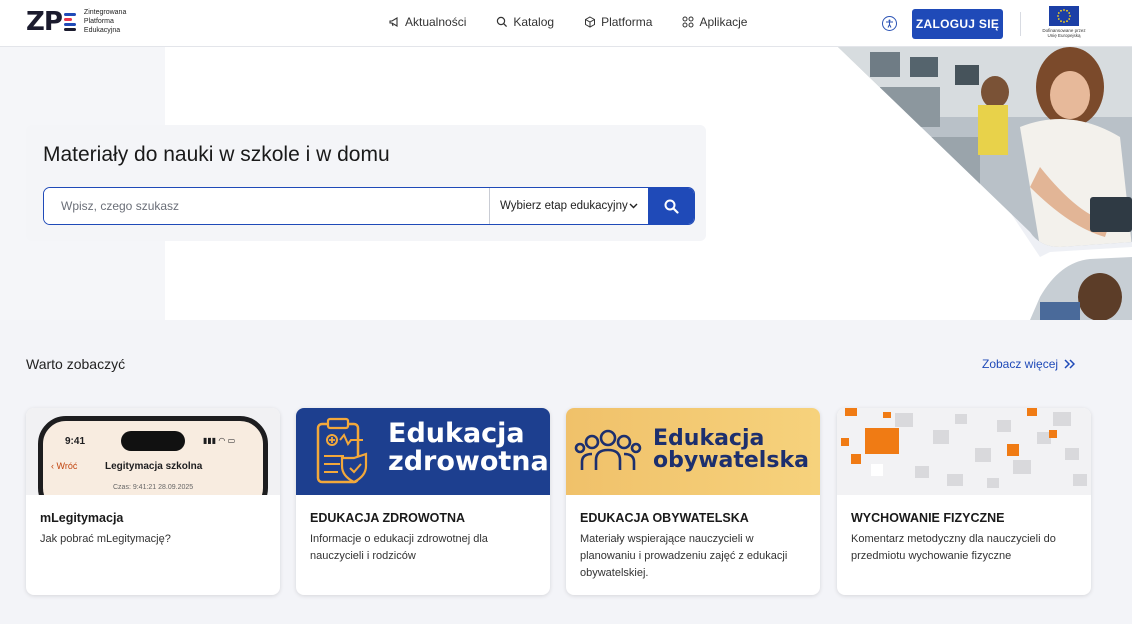 This screenshot has height=624, width=1132. I want to click on nav-label: Platforma, so click(627, 22).